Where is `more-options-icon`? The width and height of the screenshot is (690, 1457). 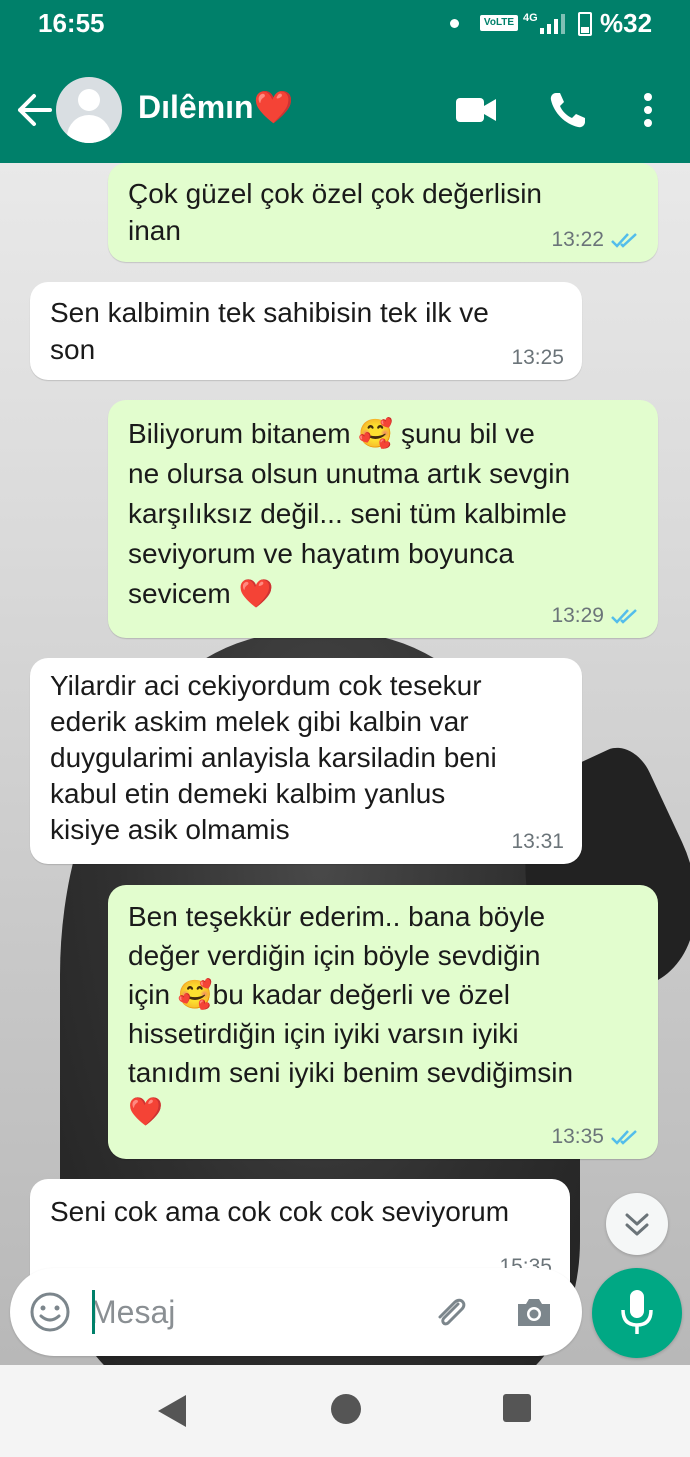 more-options-icon is located at coordinates (648, 110).